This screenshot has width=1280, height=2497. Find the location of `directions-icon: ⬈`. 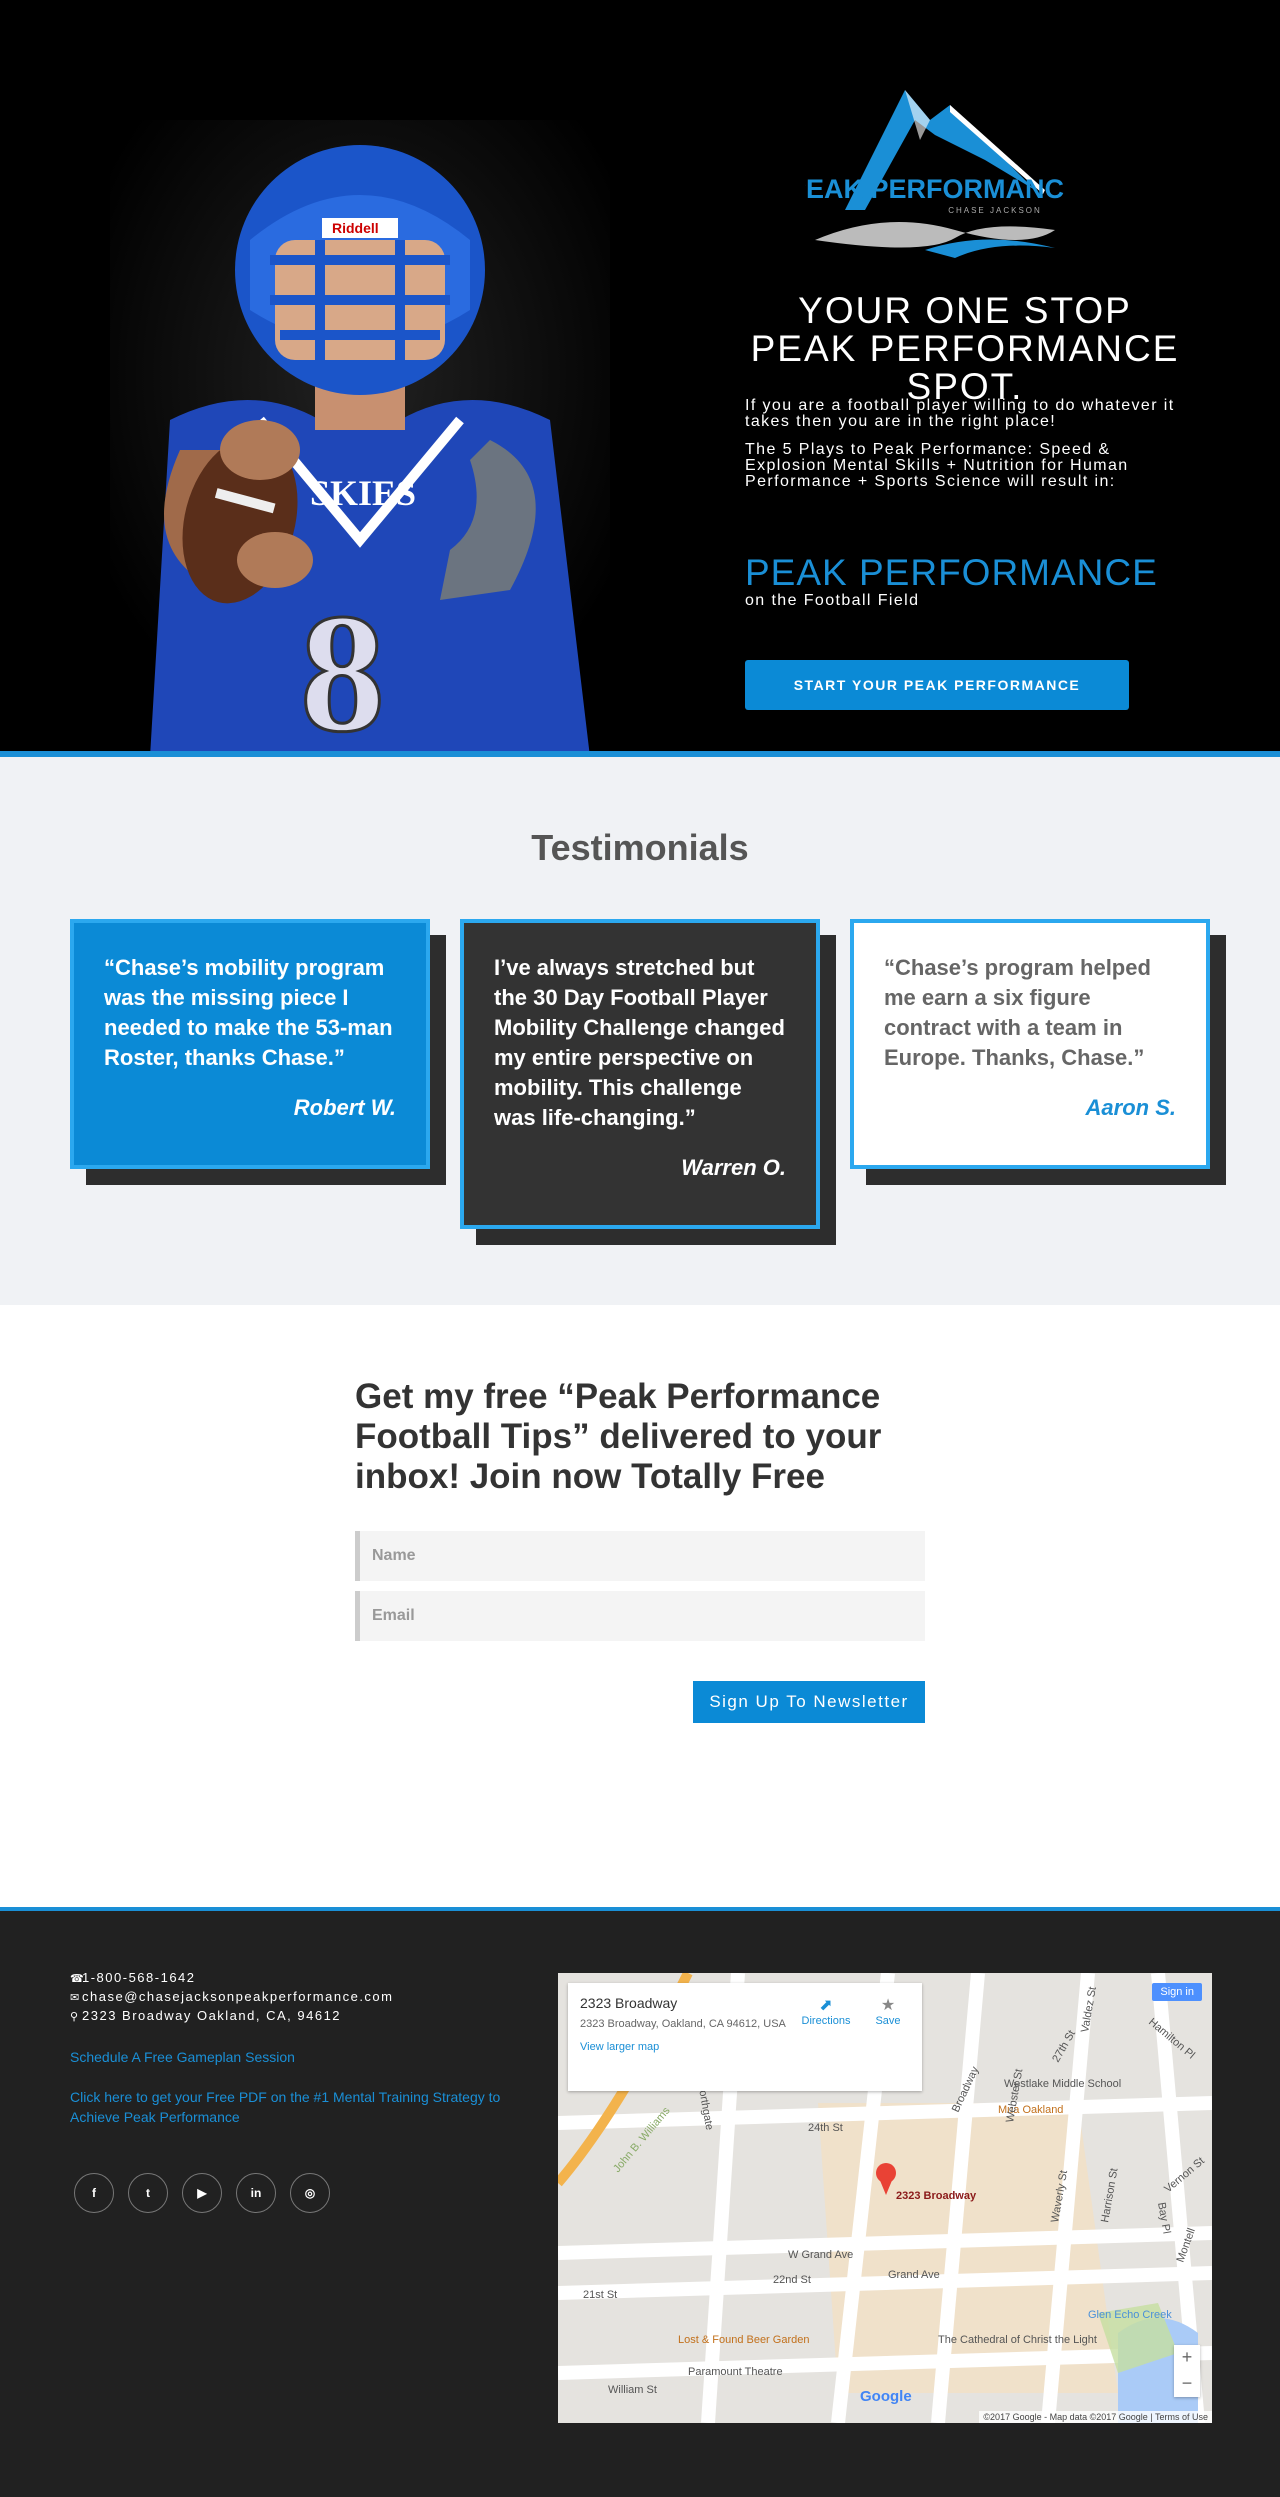

directions-icon: ⬈ is located at coordinates (826, 2005).